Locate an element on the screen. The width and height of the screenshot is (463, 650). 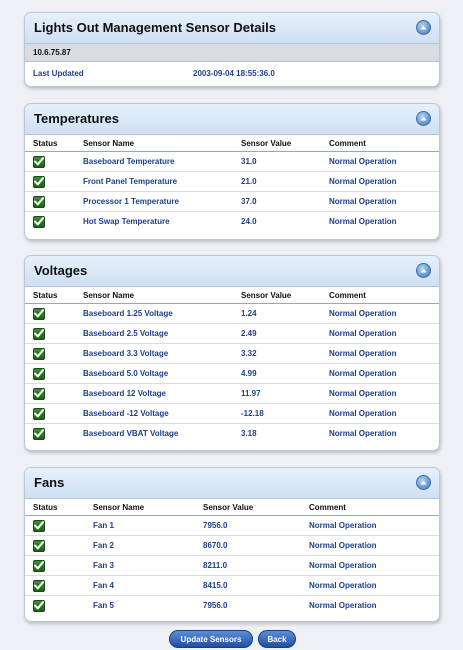
sensor-name: Hot Swap Temperature is located at coordinates (126, 221).